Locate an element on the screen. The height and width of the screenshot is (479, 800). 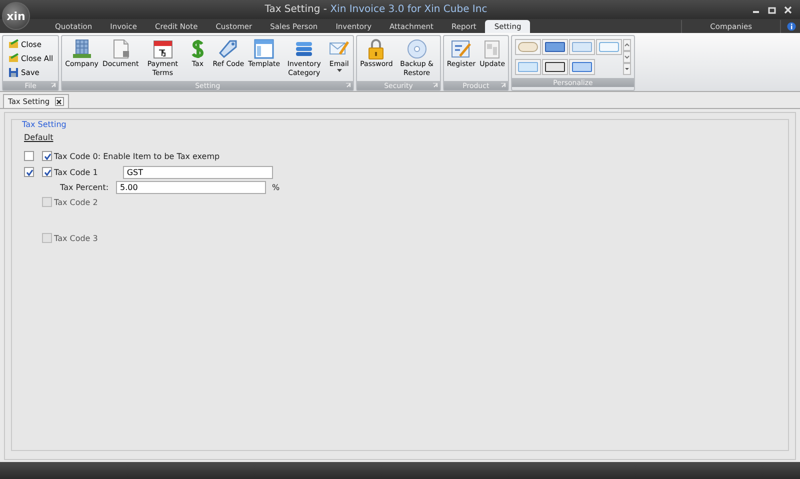
scroll-up-icon is located at coordinates (627, 45).